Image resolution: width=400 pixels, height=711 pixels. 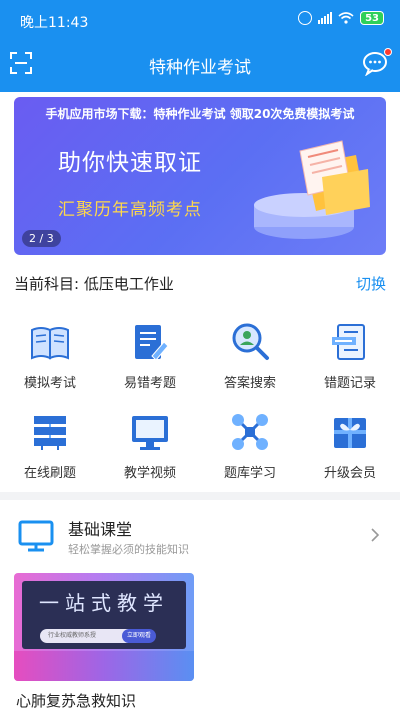 I want to click on banner-top-text: 手机应用市场下载：特种作业考试 领取20次免费模拟考试, so click(x=200, y=114).